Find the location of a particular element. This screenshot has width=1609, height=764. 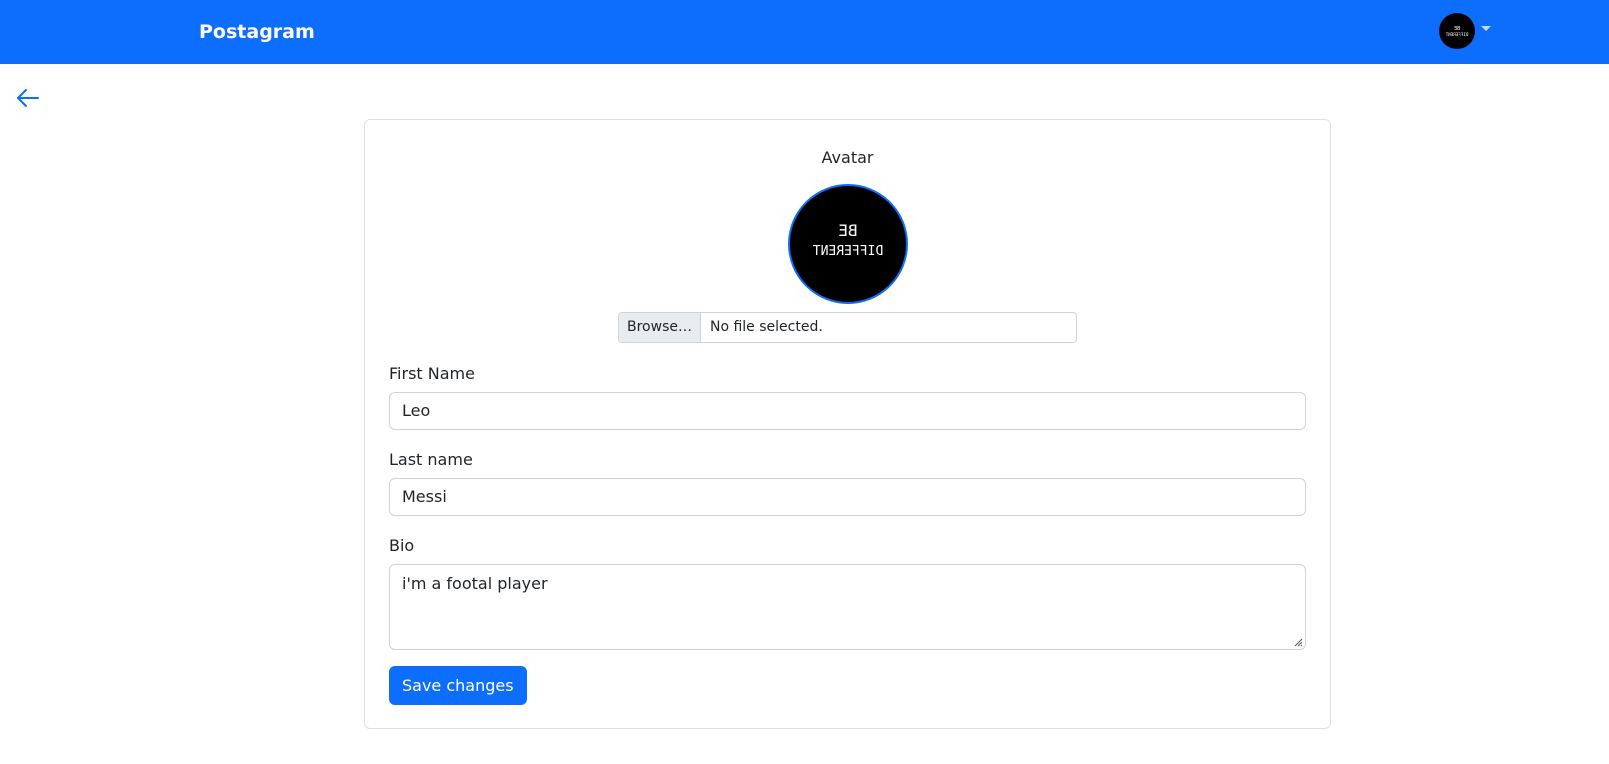

avatar-text-different: DIFFERENT is located at coordinates (1456, 34).